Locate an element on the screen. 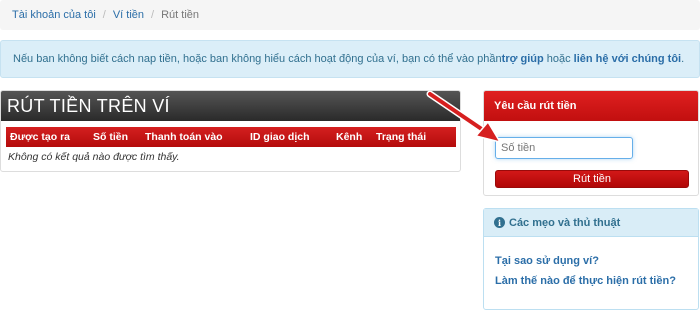 Image resolution: width=700 pixels, height=310 pixels. column-channel: Kênh is located at coordinates (349, 137).